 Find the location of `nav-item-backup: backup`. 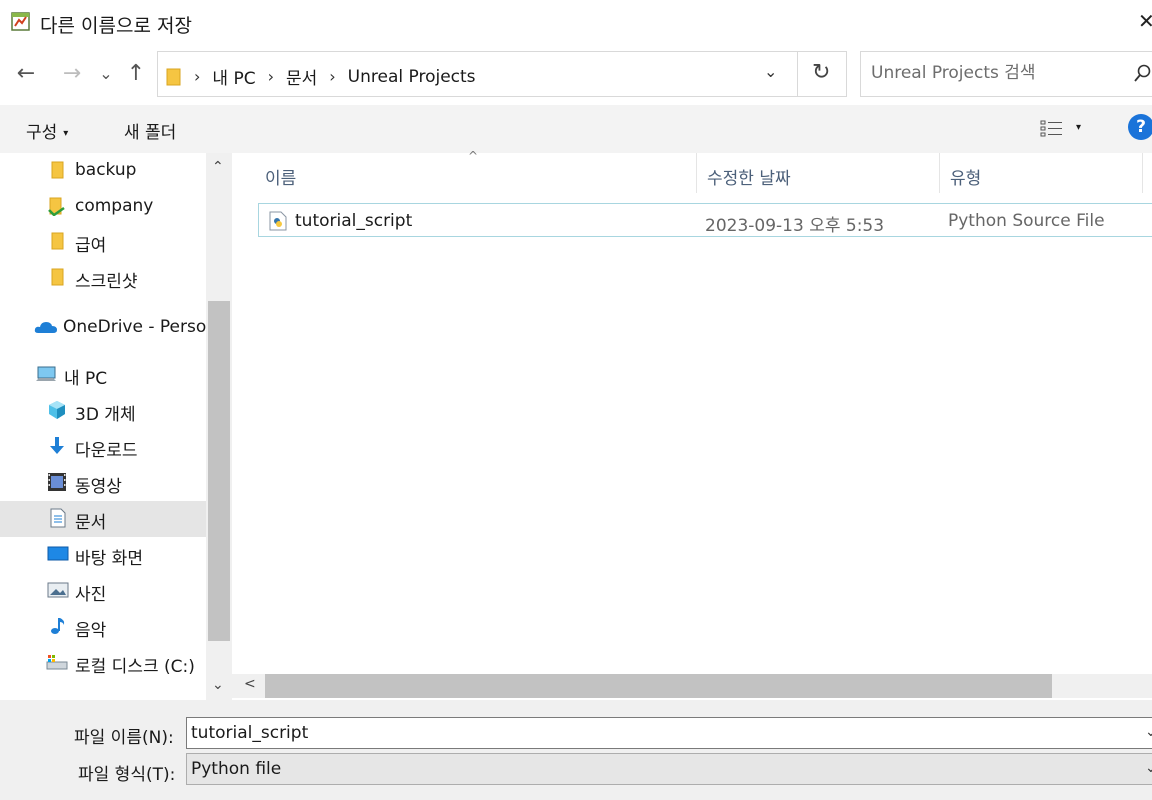

nav-item-backup: backup is located at coordinates (103, 171).